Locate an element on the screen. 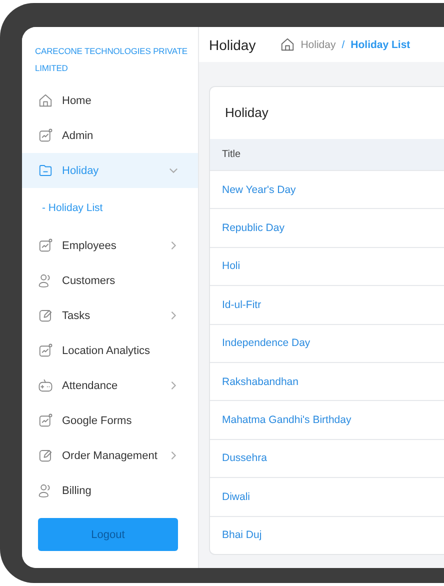 This screenshot has height=586, width=444. date-title-link: Dussehra is located at coordinates (244, 458).